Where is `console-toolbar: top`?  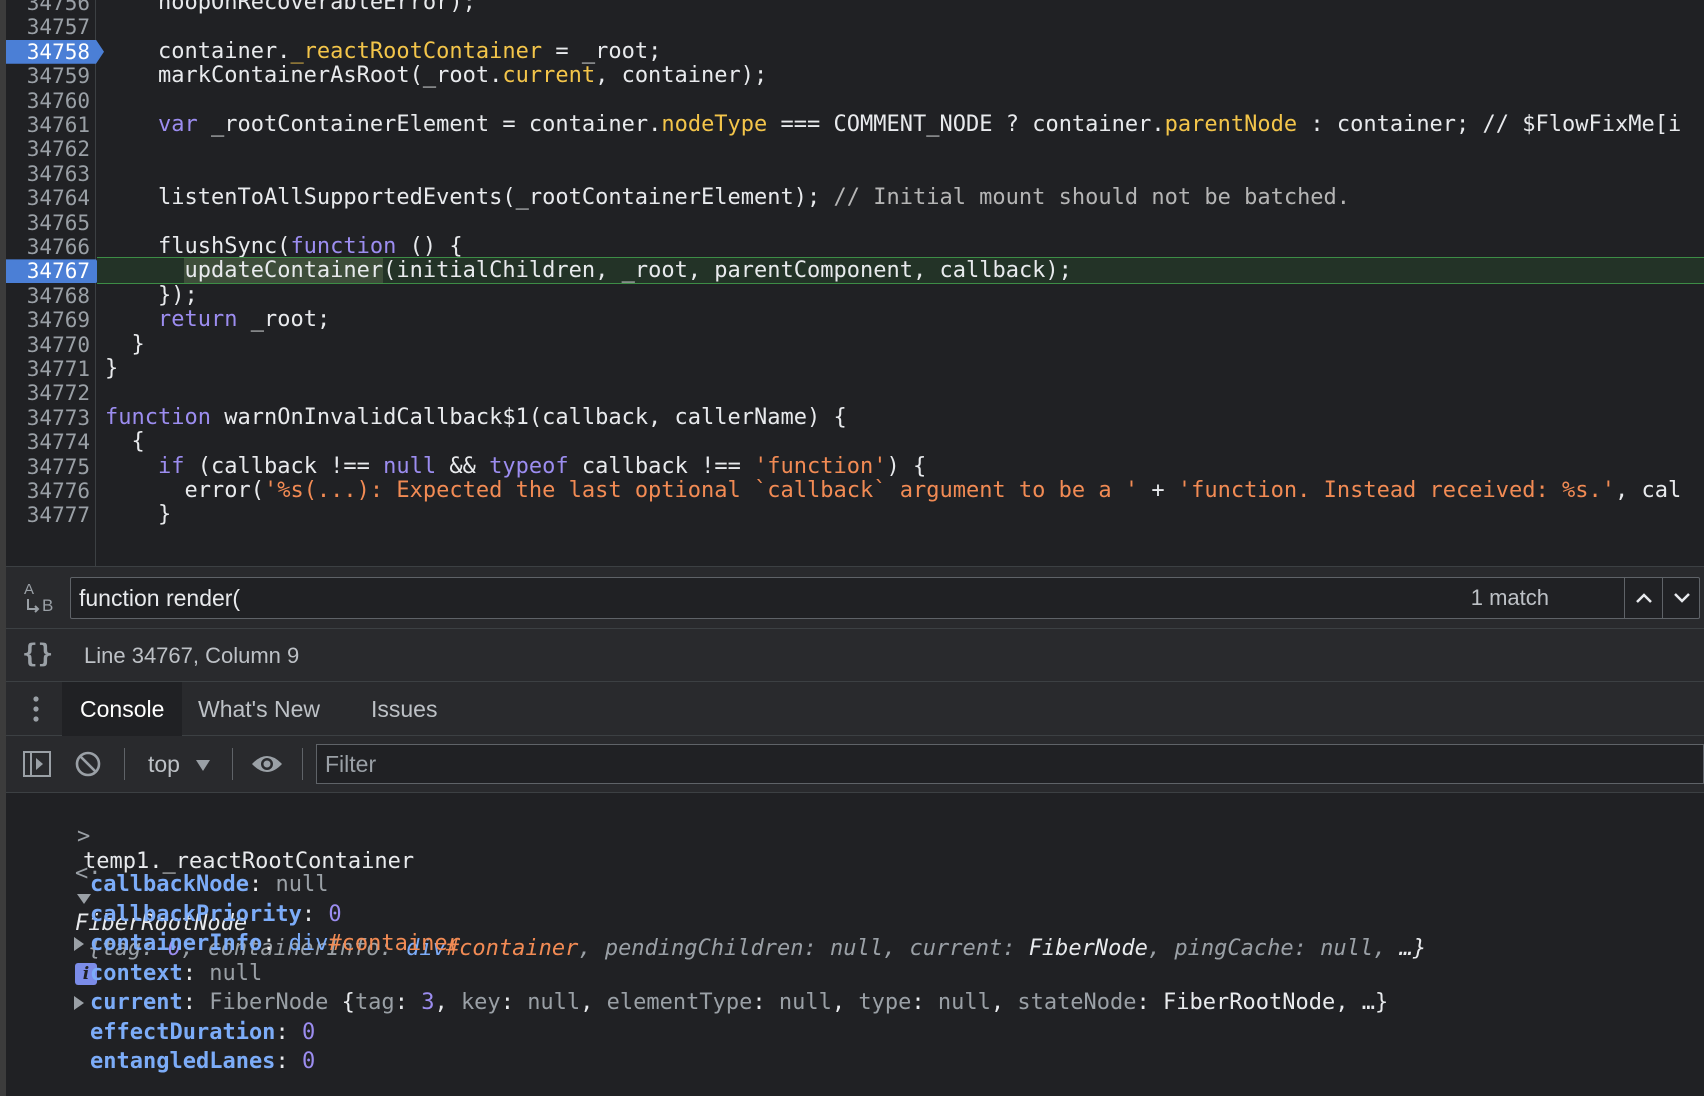
console-toolbar: top is located at coordinates (855, 764).